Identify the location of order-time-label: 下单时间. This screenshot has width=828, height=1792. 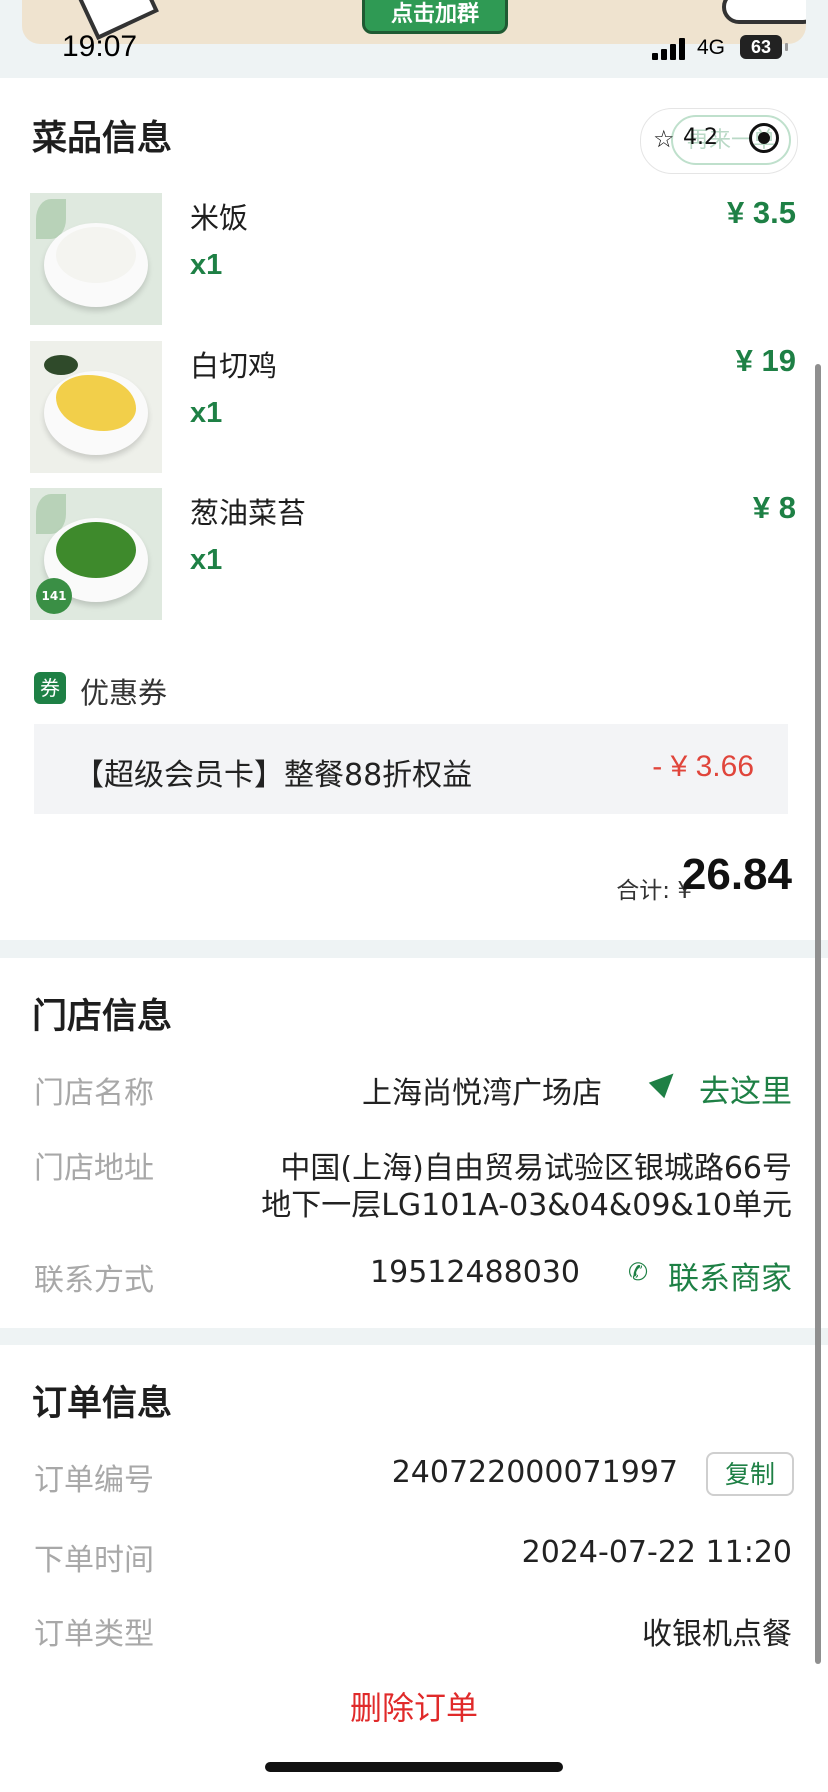
(94, 1560).